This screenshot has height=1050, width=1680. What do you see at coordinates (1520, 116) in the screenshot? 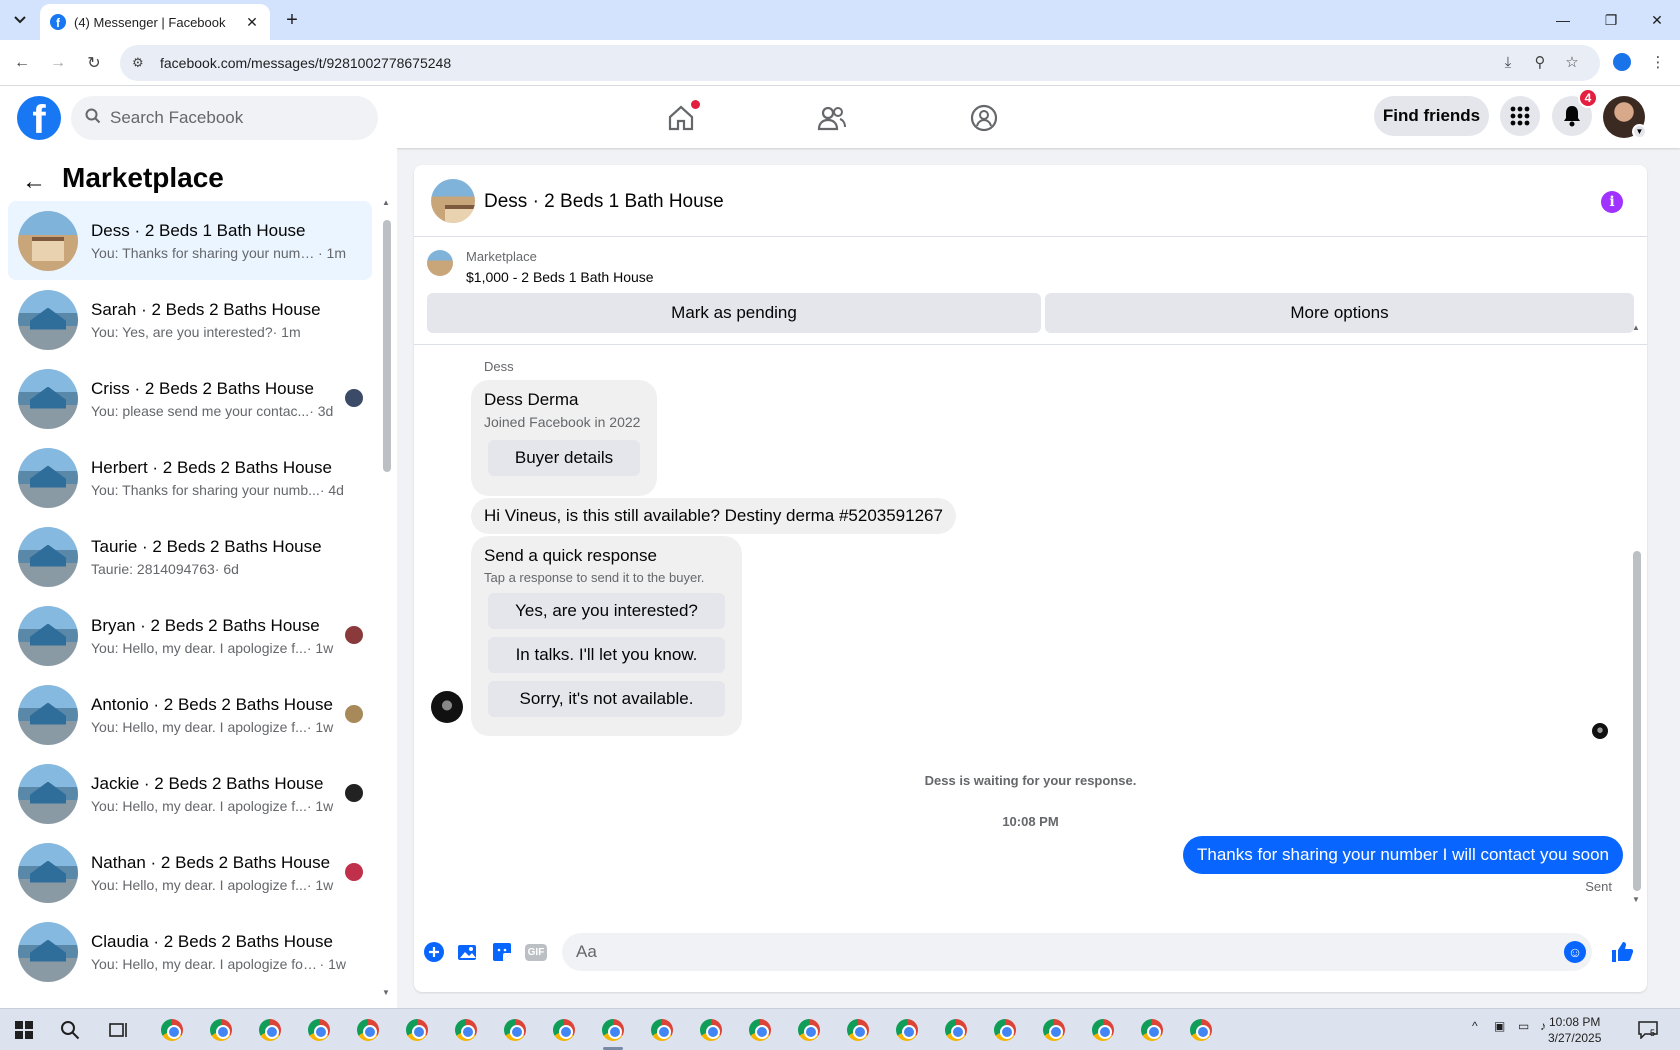
I see `menu-grid-icon` at bounding box center [1520, 116].